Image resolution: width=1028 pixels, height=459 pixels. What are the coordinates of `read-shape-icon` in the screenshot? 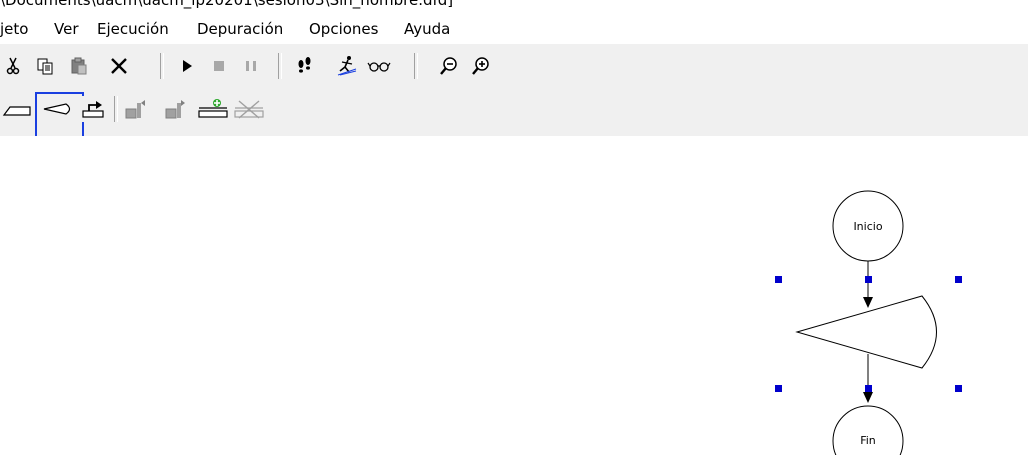 It's located at (16, 111).